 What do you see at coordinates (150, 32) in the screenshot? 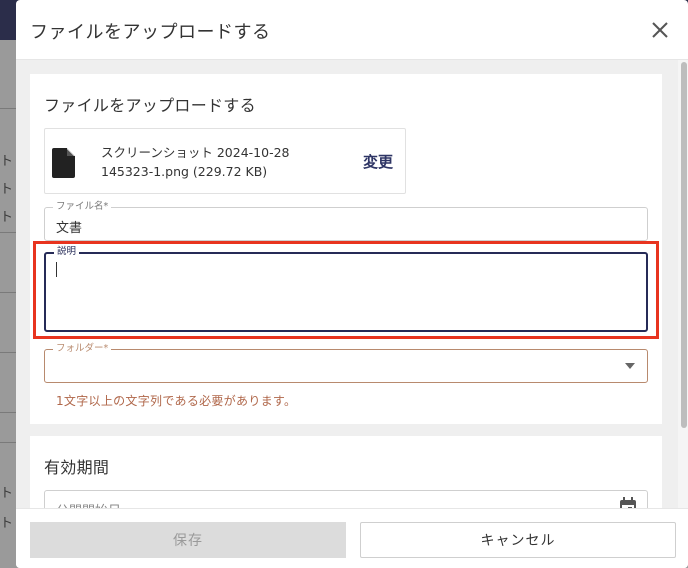
I see `dialog-title: ファイルをアップロードする` at bounding box center [150, 32].